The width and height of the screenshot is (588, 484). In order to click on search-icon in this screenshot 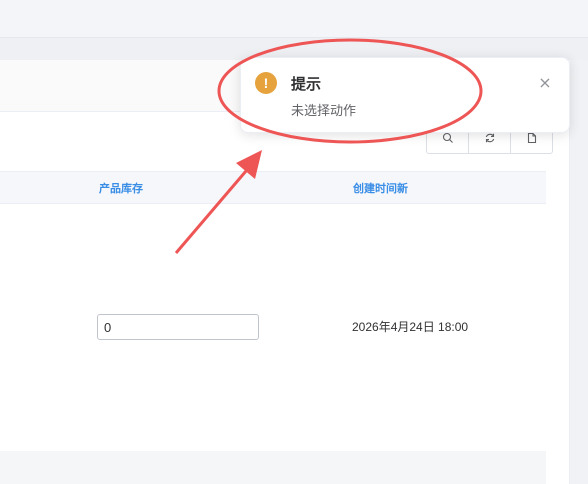, I will do `click(447, 137)`.